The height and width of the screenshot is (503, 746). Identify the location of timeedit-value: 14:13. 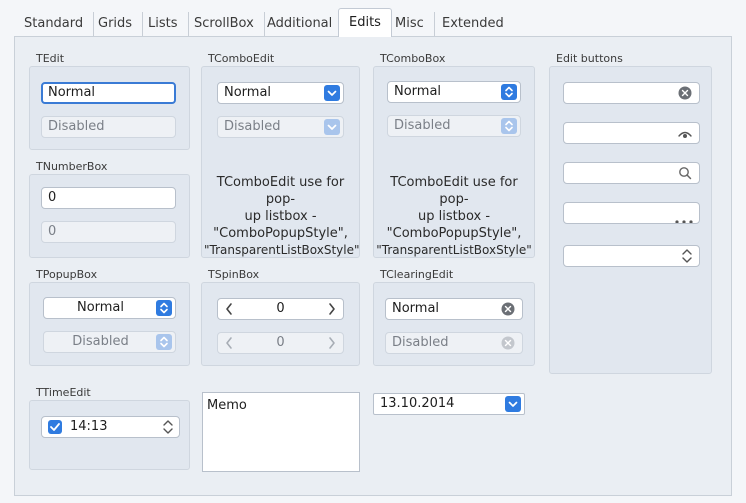
(89, 426).